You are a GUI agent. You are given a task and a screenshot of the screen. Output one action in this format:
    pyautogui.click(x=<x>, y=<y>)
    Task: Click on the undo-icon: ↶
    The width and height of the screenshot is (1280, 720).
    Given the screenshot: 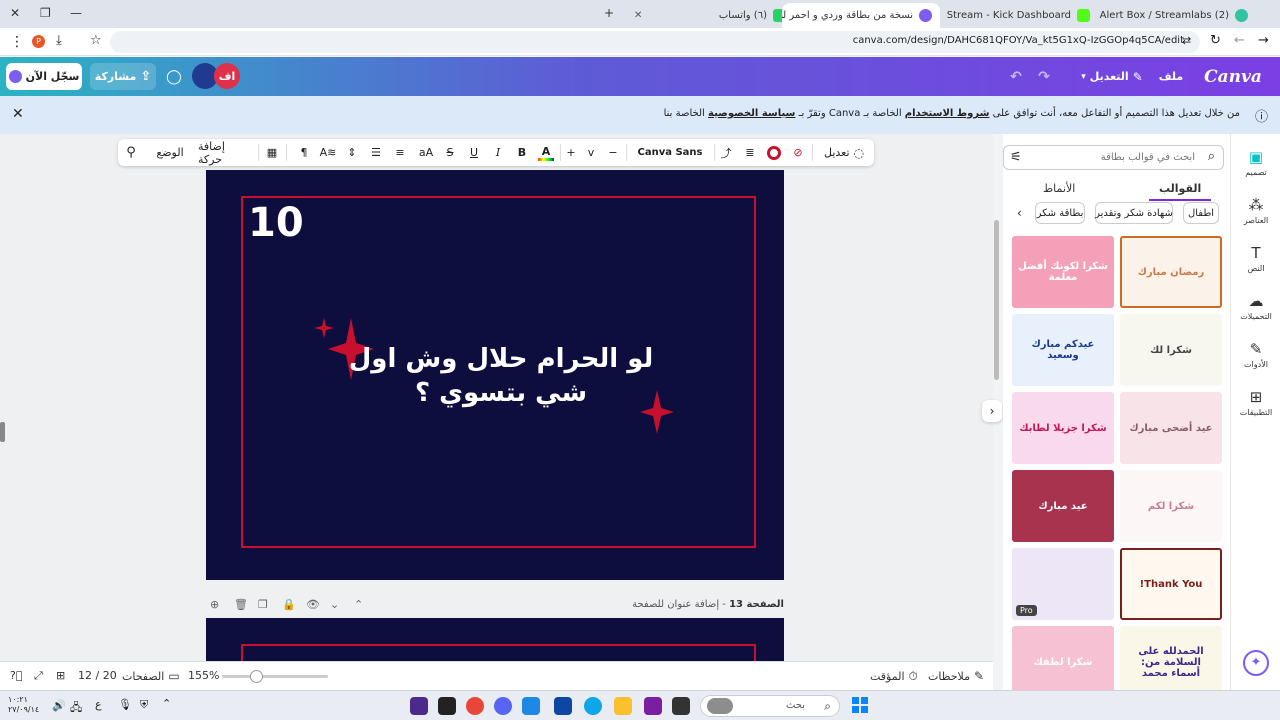 What is the action you would take?
    pyautogui.click(x=1016, y=76)
    